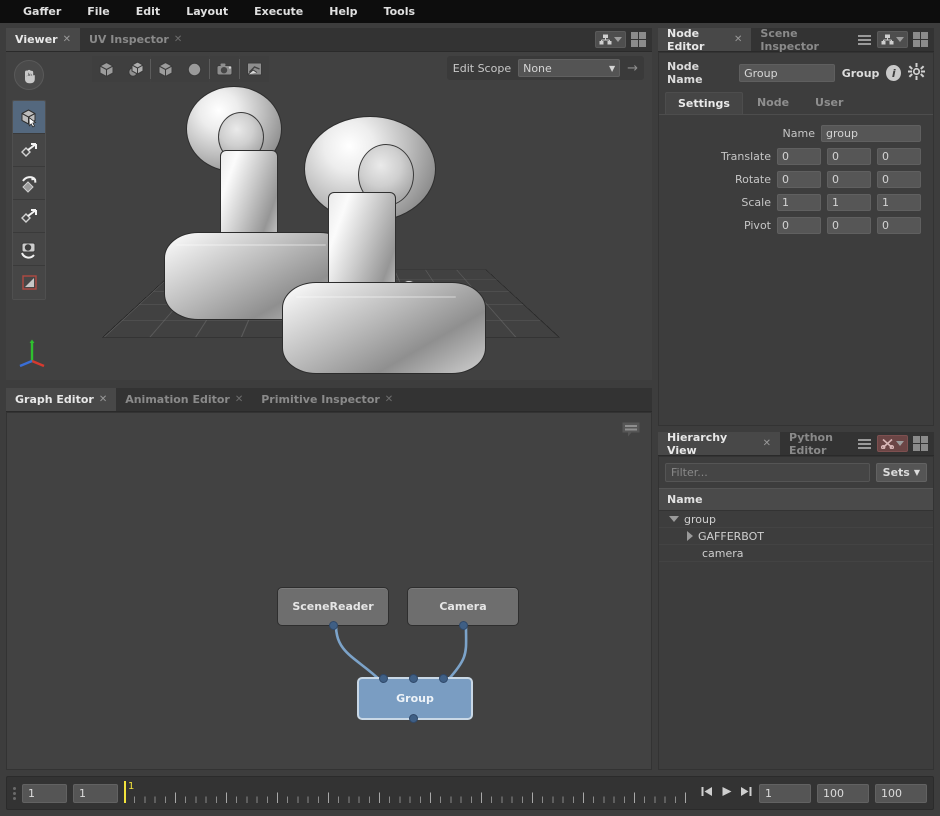  What do you see at coordinates (901, 793) in the screenshot?
I see `range-end-input: 100` at bounding box center [901, 793].